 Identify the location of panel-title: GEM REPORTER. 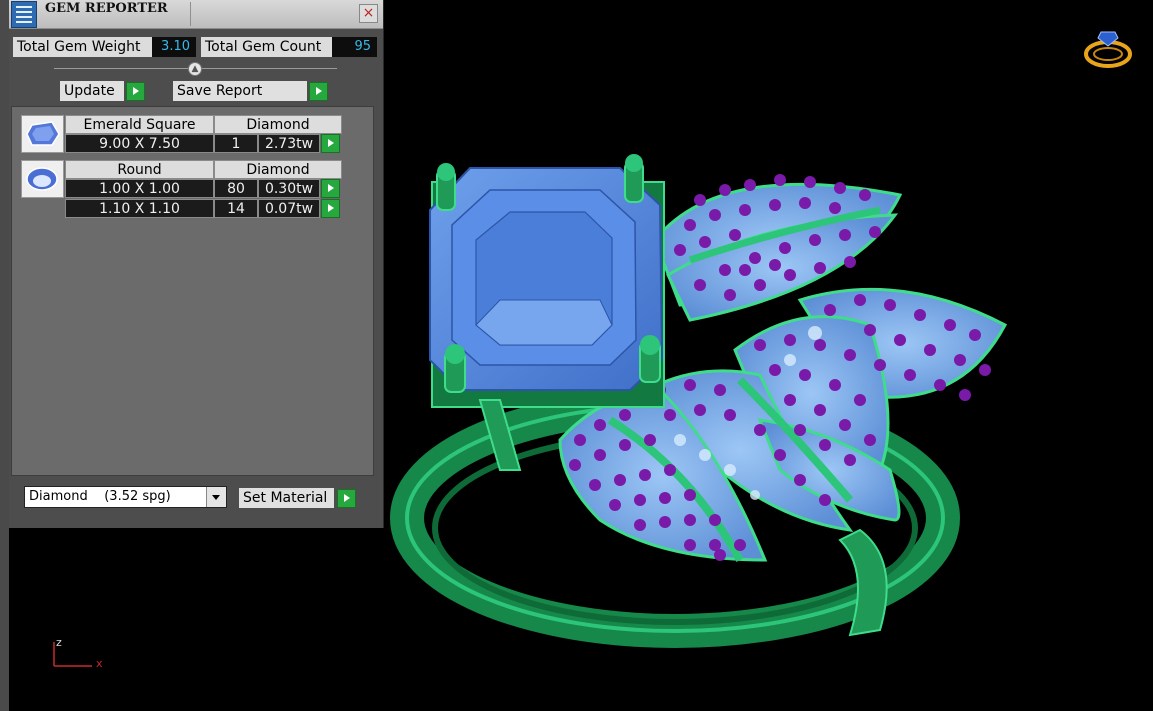
(106, 8).